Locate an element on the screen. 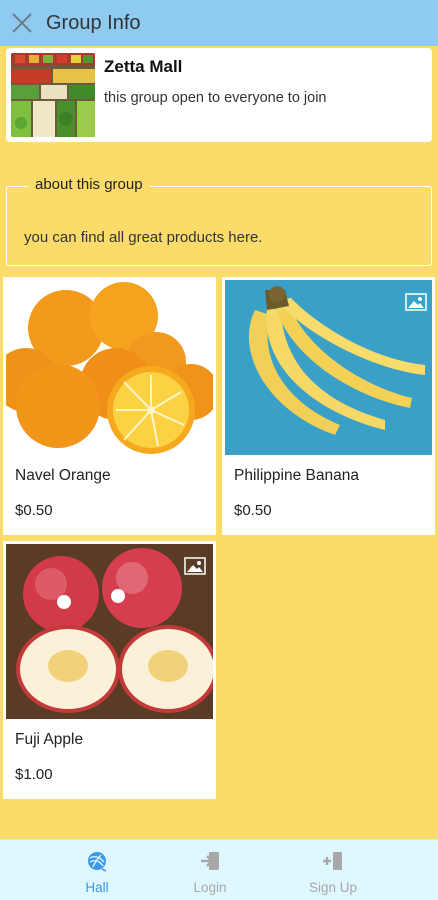 The image size is (438, 900). product-name: Fuji Apple is located at coordinates (49, 739).